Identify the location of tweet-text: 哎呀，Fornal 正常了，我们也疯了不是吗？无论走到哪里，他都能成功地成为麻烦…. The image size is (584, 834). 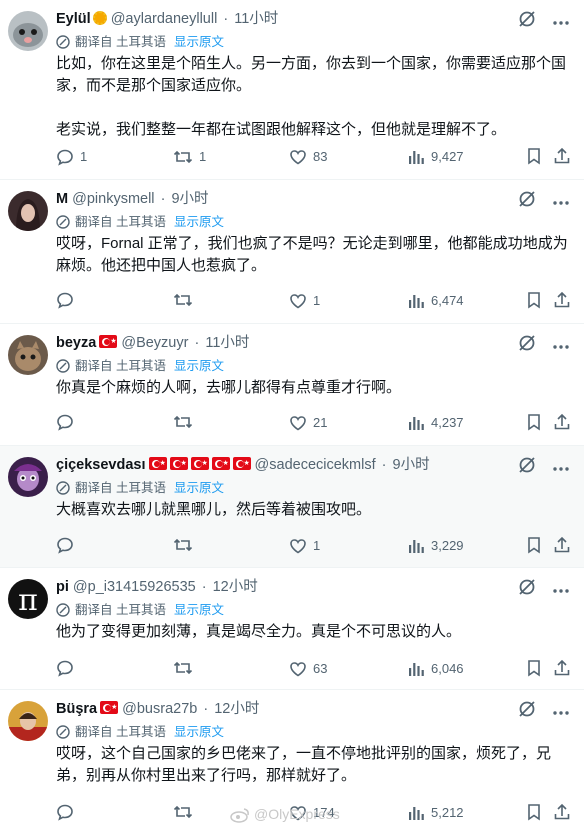
(312, 254).